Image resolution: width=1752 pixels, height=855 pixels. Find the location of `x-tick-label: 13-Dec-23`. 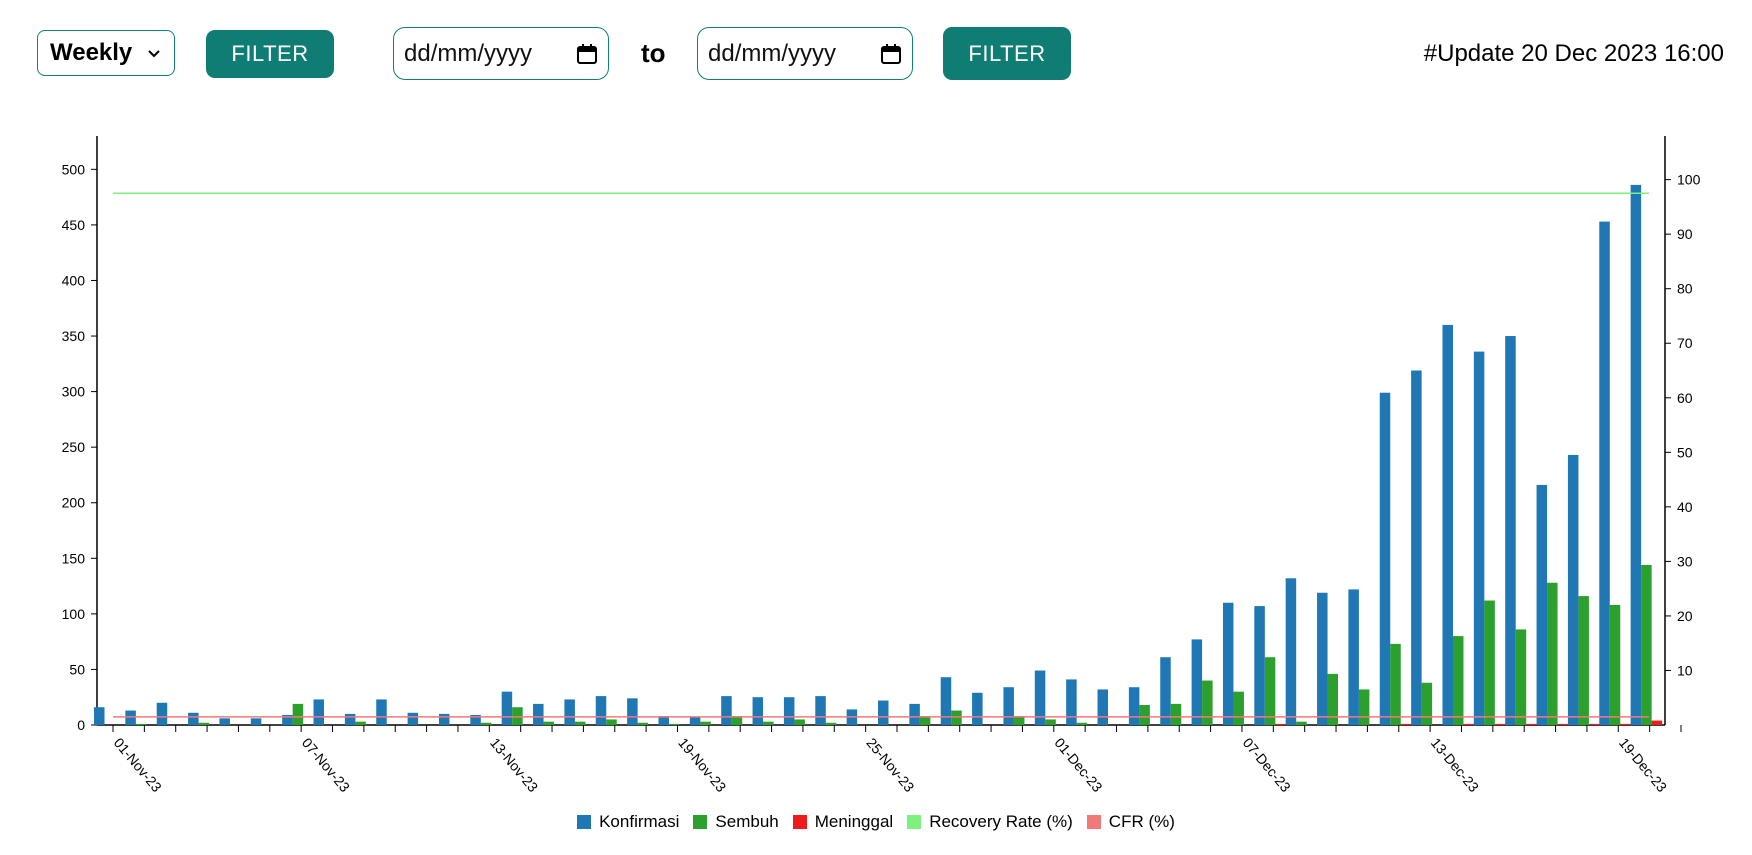

x-tick-label: 13-Dec-23 is located at coordinates (1455, 765).